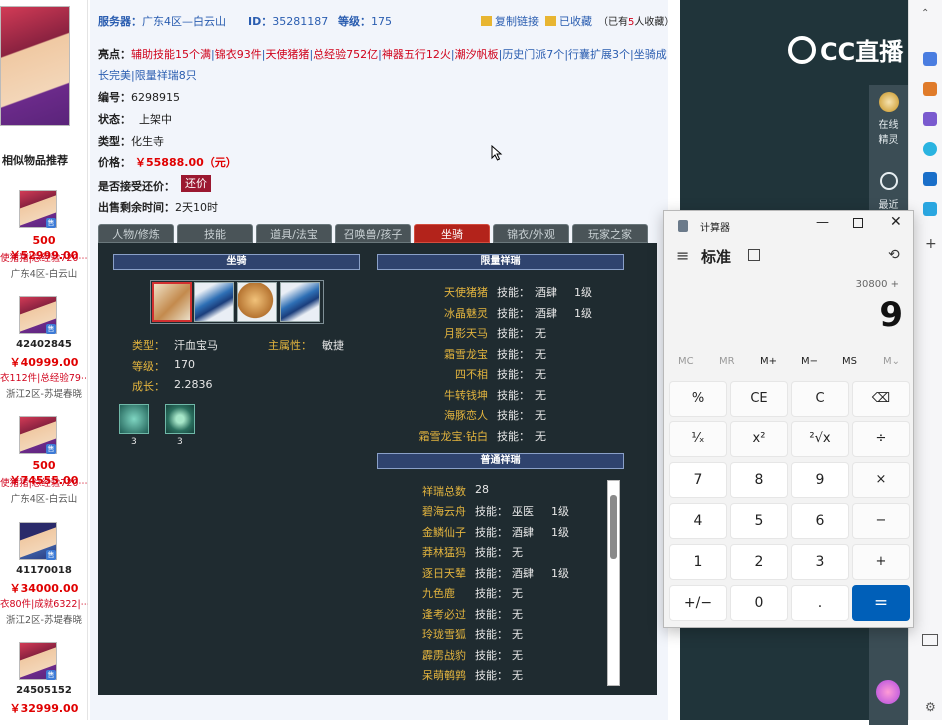 The width and height of the screenshot is (942, 725). What do you see at coordinates (820, 439) in the screenshot?
I see `sqrt-button: ²√x` at bounding box center [820, 439].